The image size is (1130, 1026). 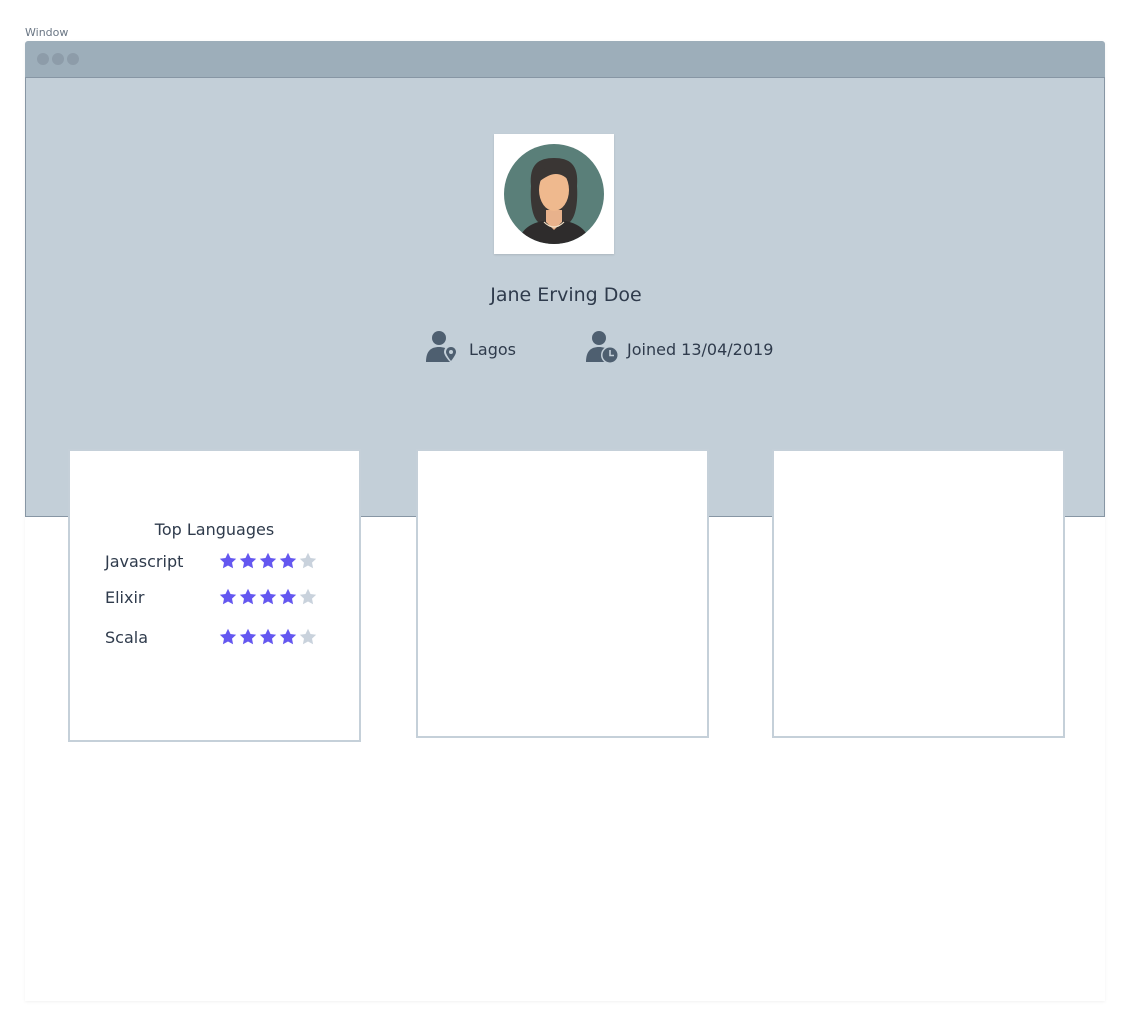 I want to click on window-label: Window, so click(x=47, y=32).